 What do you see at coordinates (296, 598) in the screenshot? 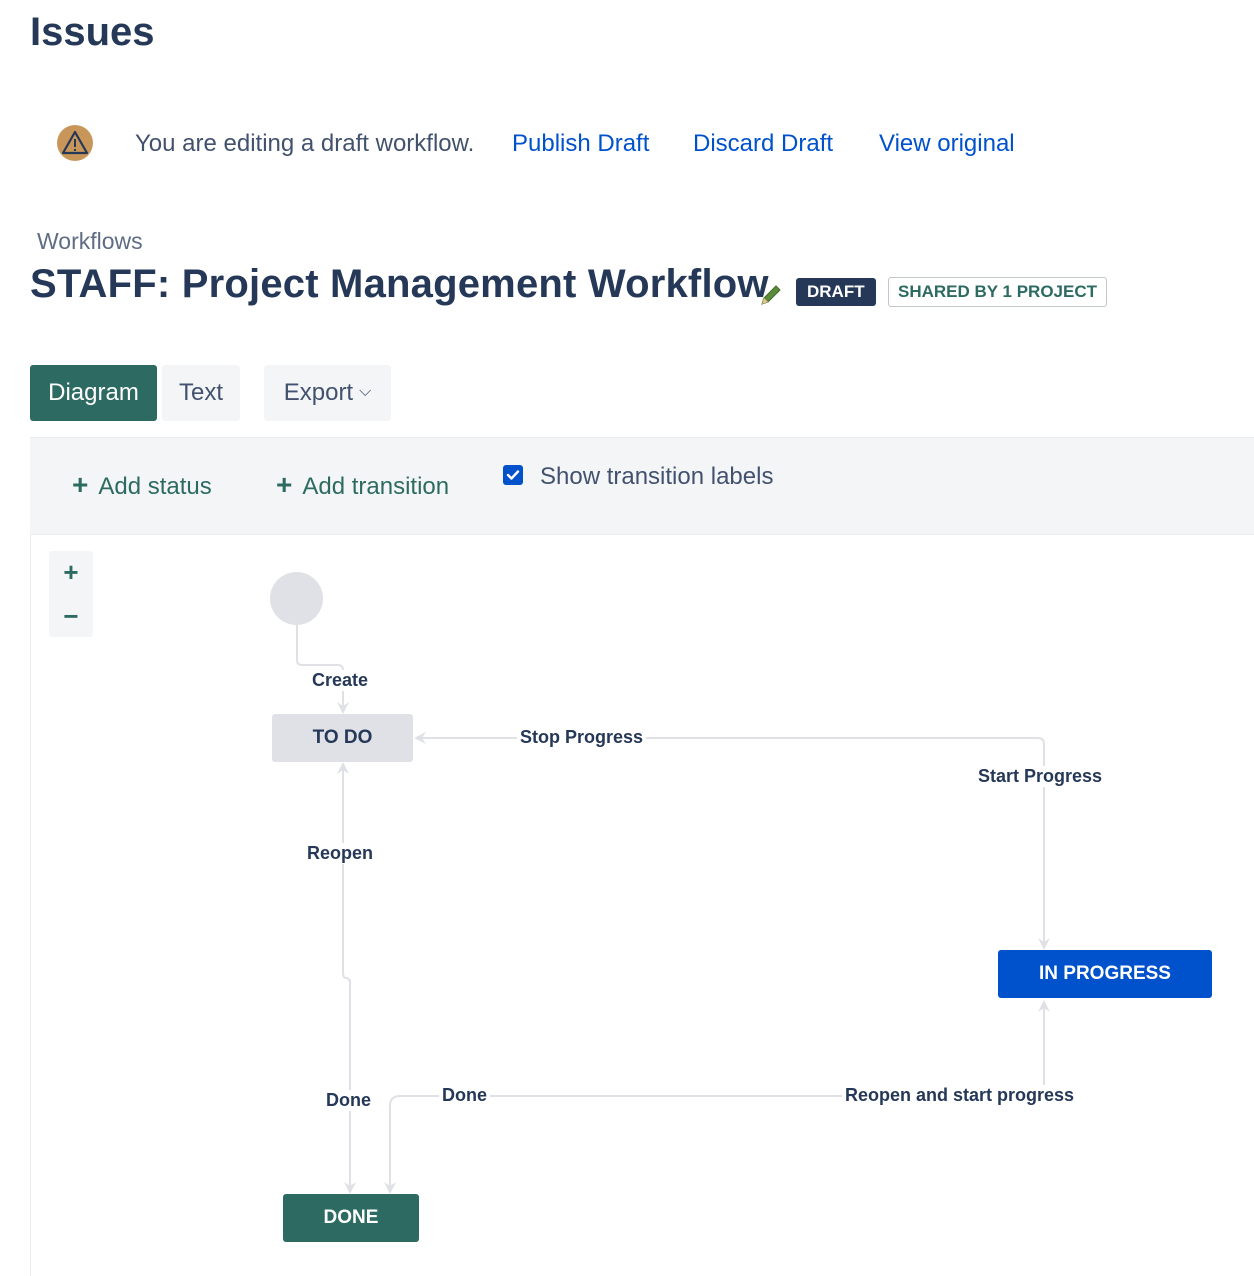
I see `initial-node` at bounding box center [296, 598].